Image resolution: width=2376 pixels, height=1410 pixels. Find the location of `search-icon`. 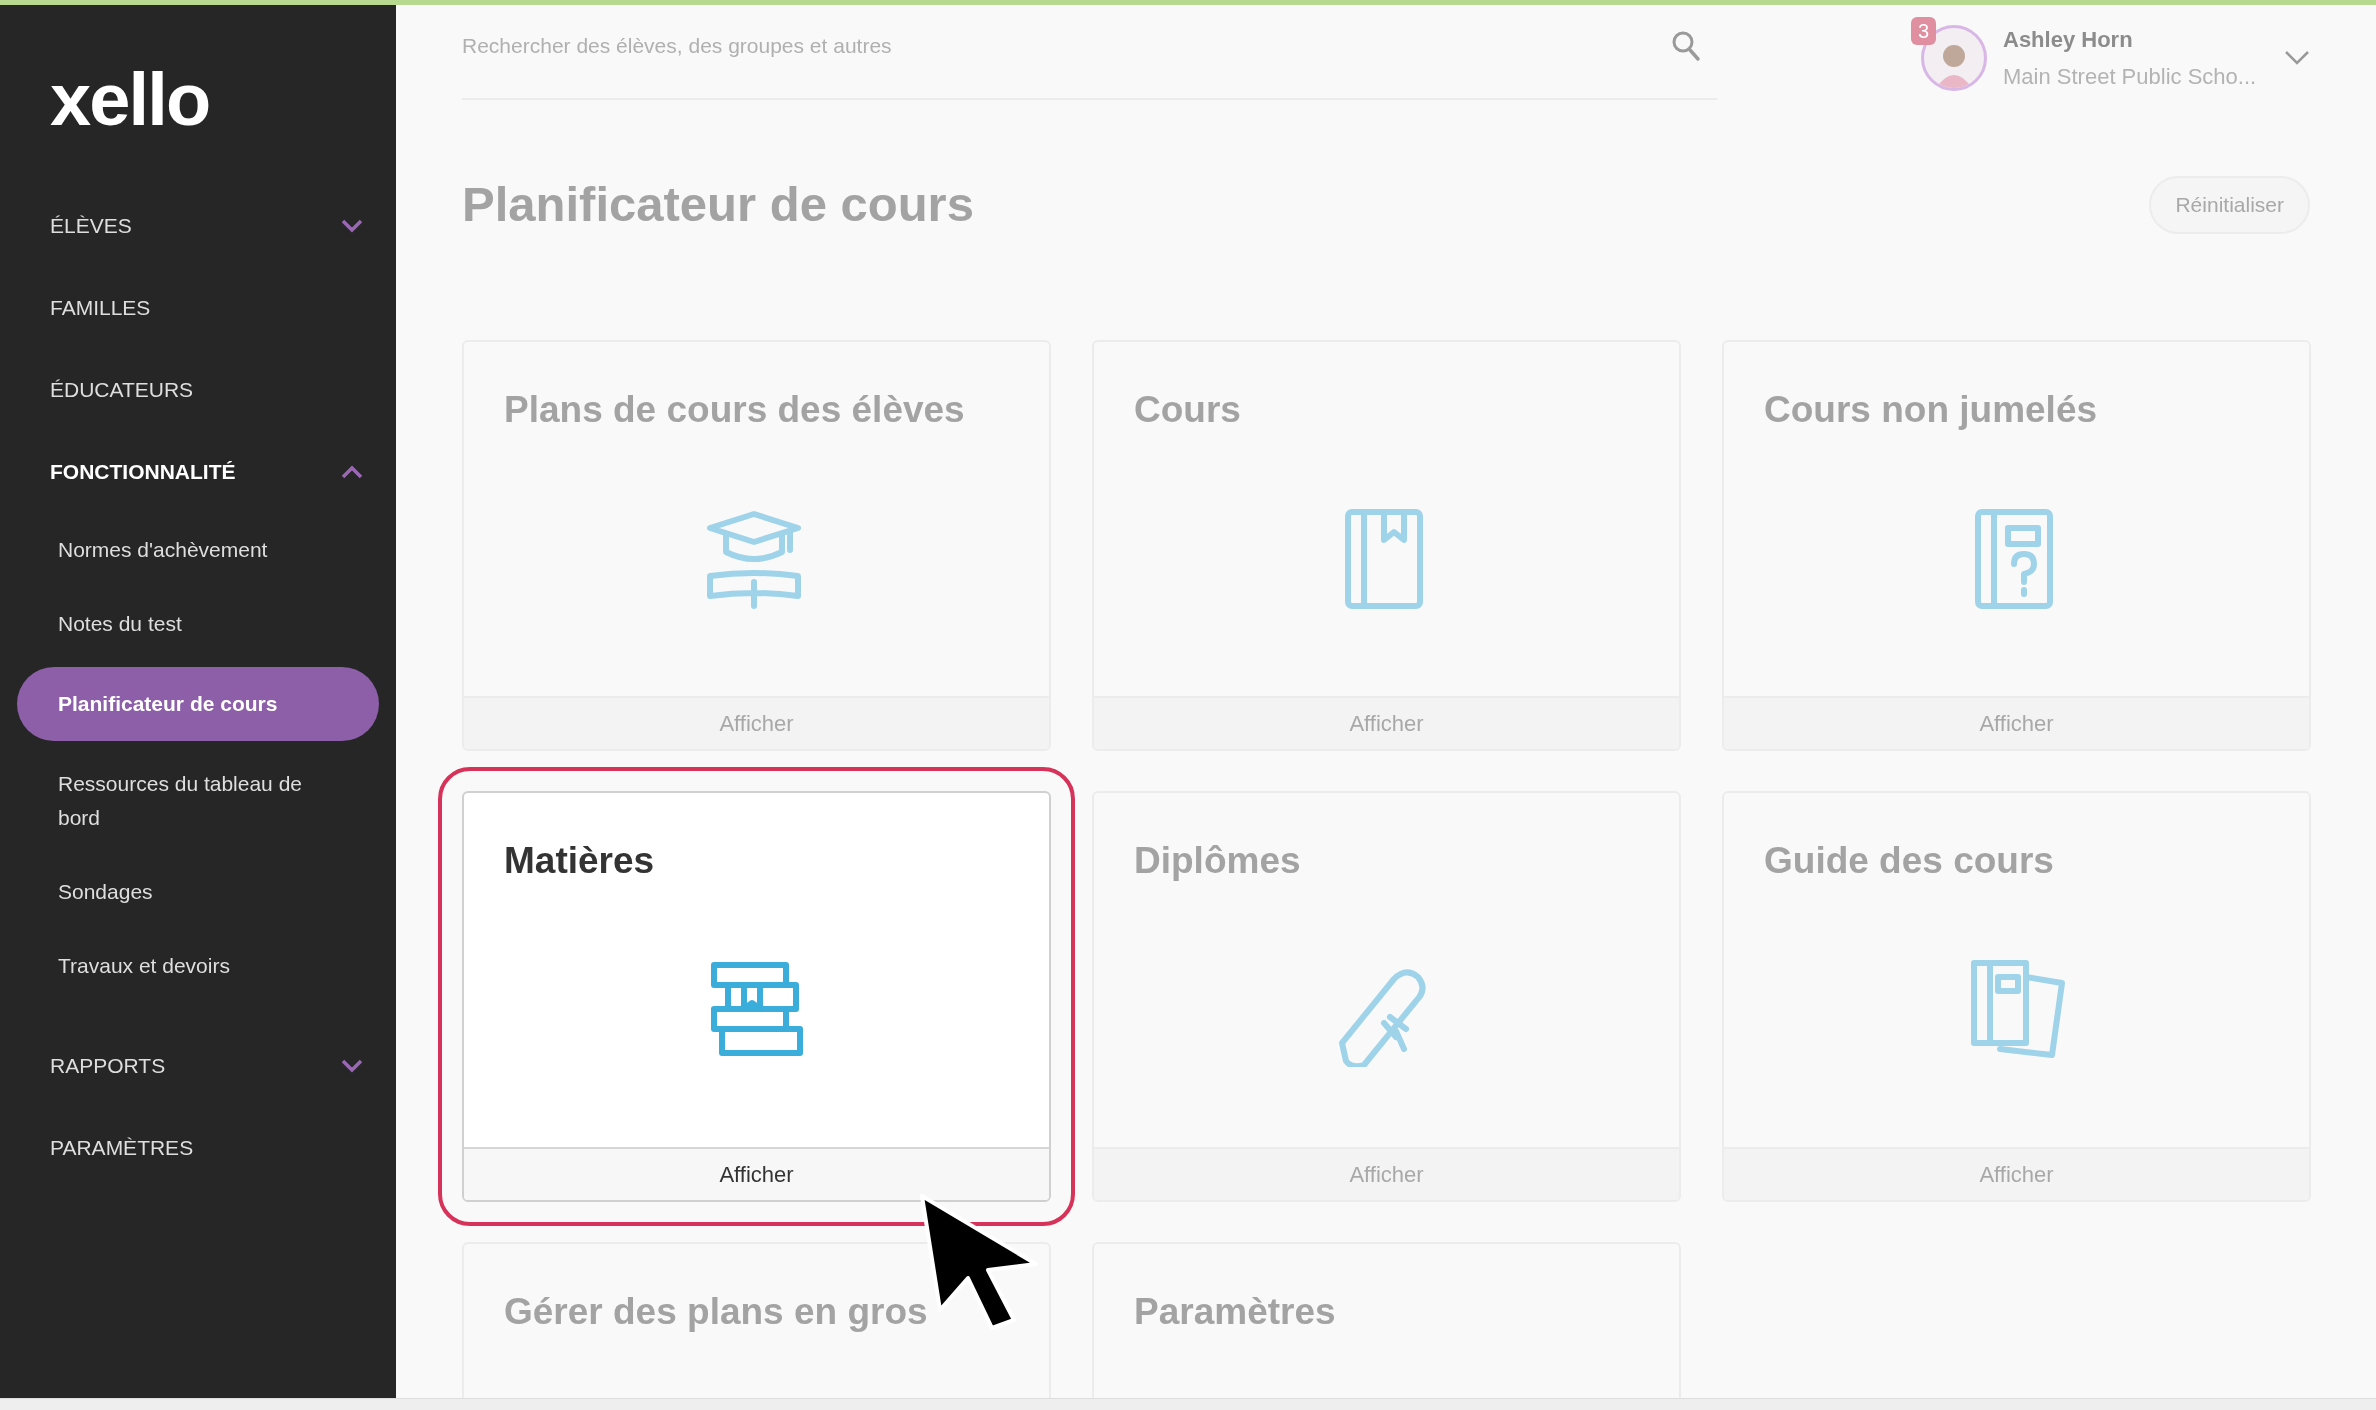

search-icon is located at coordinates (1686, 45).